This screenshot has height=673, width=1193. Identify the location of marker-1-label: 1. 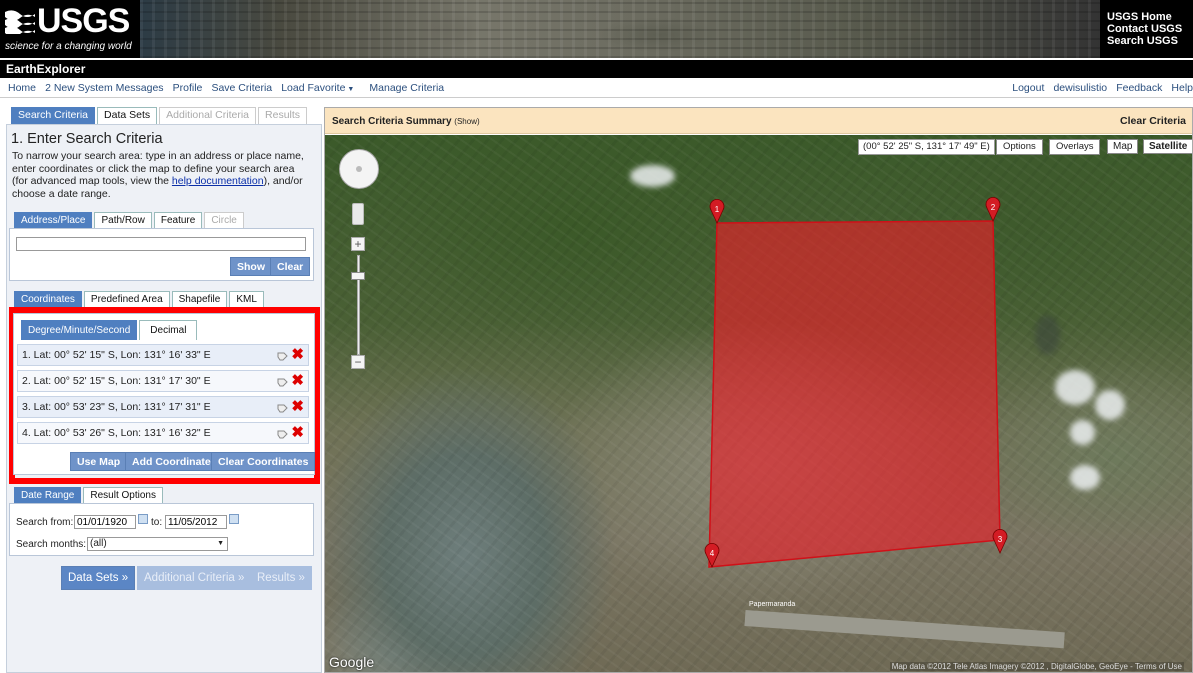
(717, 209).